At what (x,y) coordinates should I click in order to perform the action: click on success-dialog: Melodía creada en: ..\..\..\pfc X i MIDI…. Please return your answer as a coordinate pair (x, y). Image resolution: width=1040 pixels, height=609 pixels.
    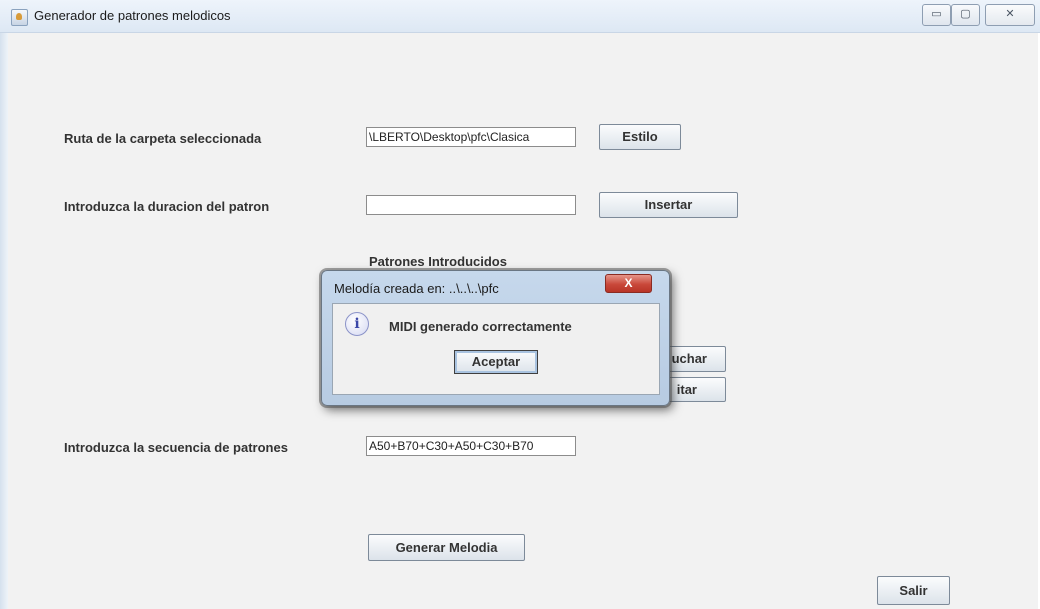
    Looking at the image, I should click on (495, 338).